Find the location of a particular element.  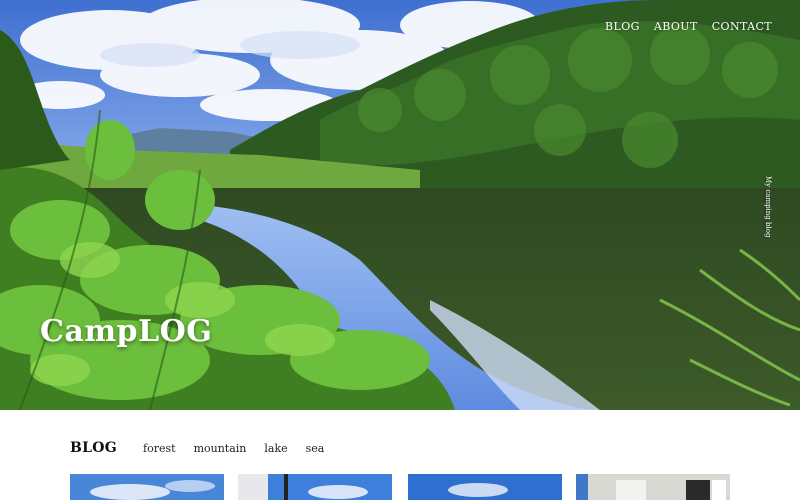

category-forest-link: forest is located at coordinates (159, 448).